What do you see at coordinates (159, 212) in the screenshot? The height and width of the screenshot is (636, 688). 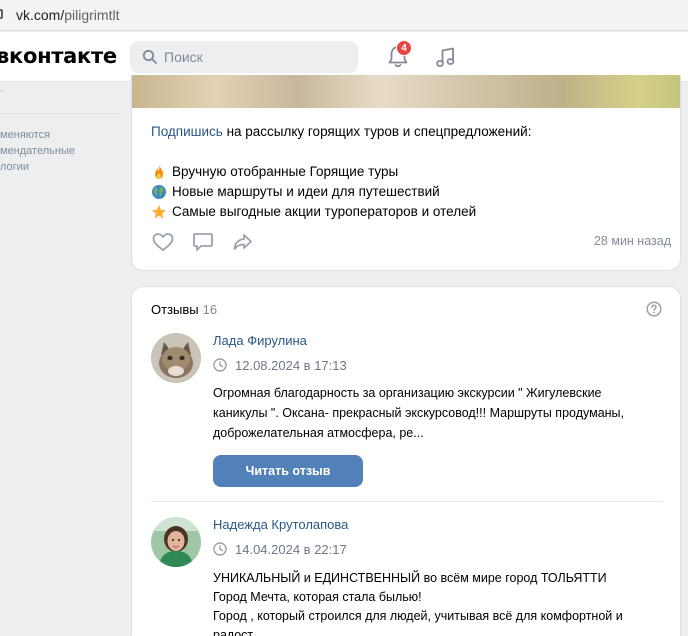 I see `star-emoji-icon` at bounding box center [159, 212].